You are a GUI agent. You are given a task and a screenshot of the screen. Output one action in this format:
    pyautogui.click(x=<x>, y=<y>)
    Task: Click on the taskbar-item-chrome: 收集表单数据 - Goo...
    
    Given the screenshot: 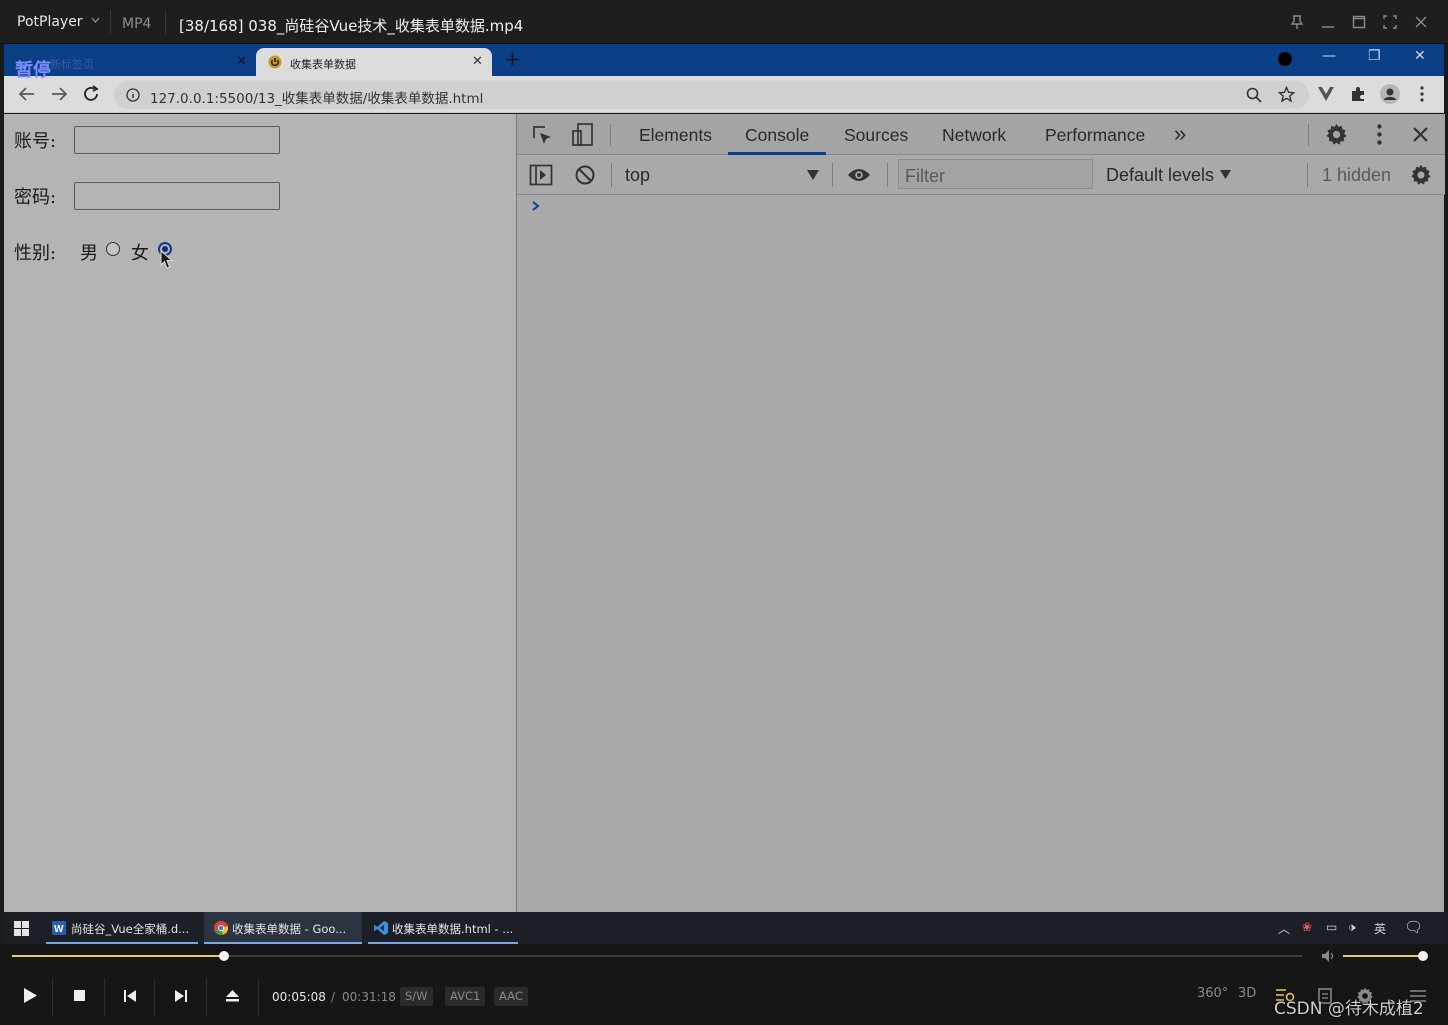 What is the action you would take?
    pyautogui.click(x=283, y=928)
    